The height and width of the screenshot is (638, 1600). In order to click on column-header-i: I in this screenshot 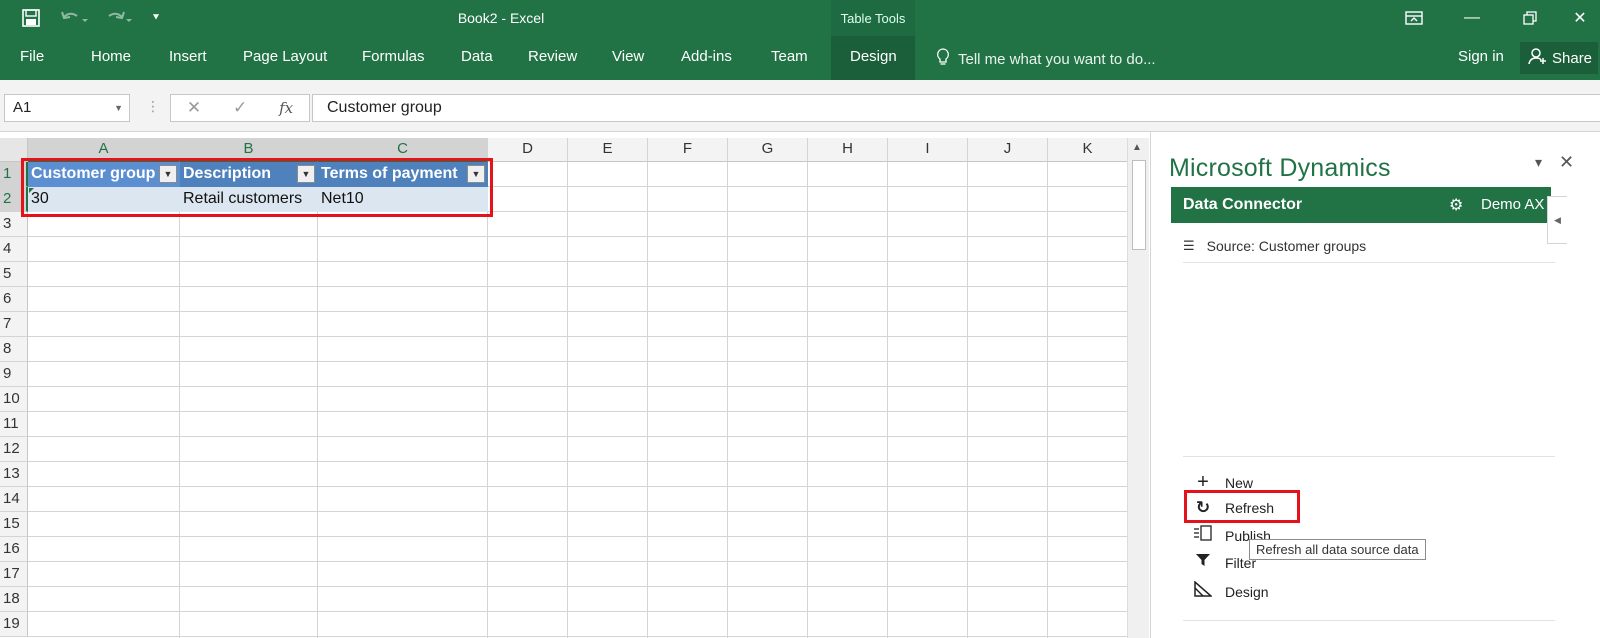, I will do `click(928, 150)`.